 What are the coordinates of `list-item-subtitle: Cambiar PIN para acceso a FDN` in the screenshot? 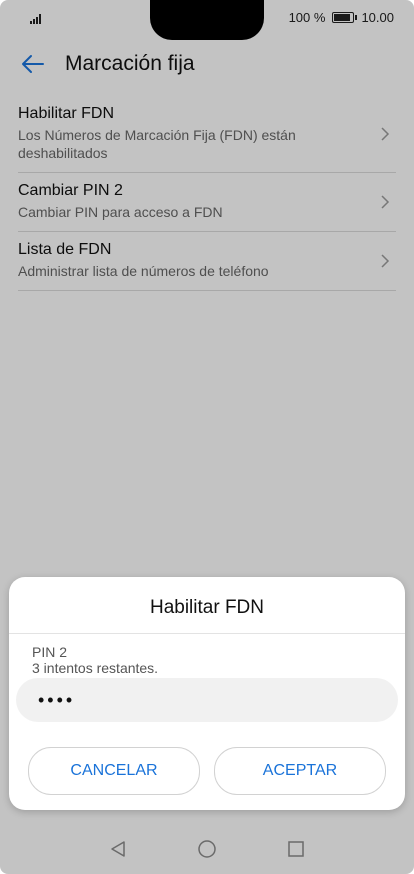 It's located at (120, 212).